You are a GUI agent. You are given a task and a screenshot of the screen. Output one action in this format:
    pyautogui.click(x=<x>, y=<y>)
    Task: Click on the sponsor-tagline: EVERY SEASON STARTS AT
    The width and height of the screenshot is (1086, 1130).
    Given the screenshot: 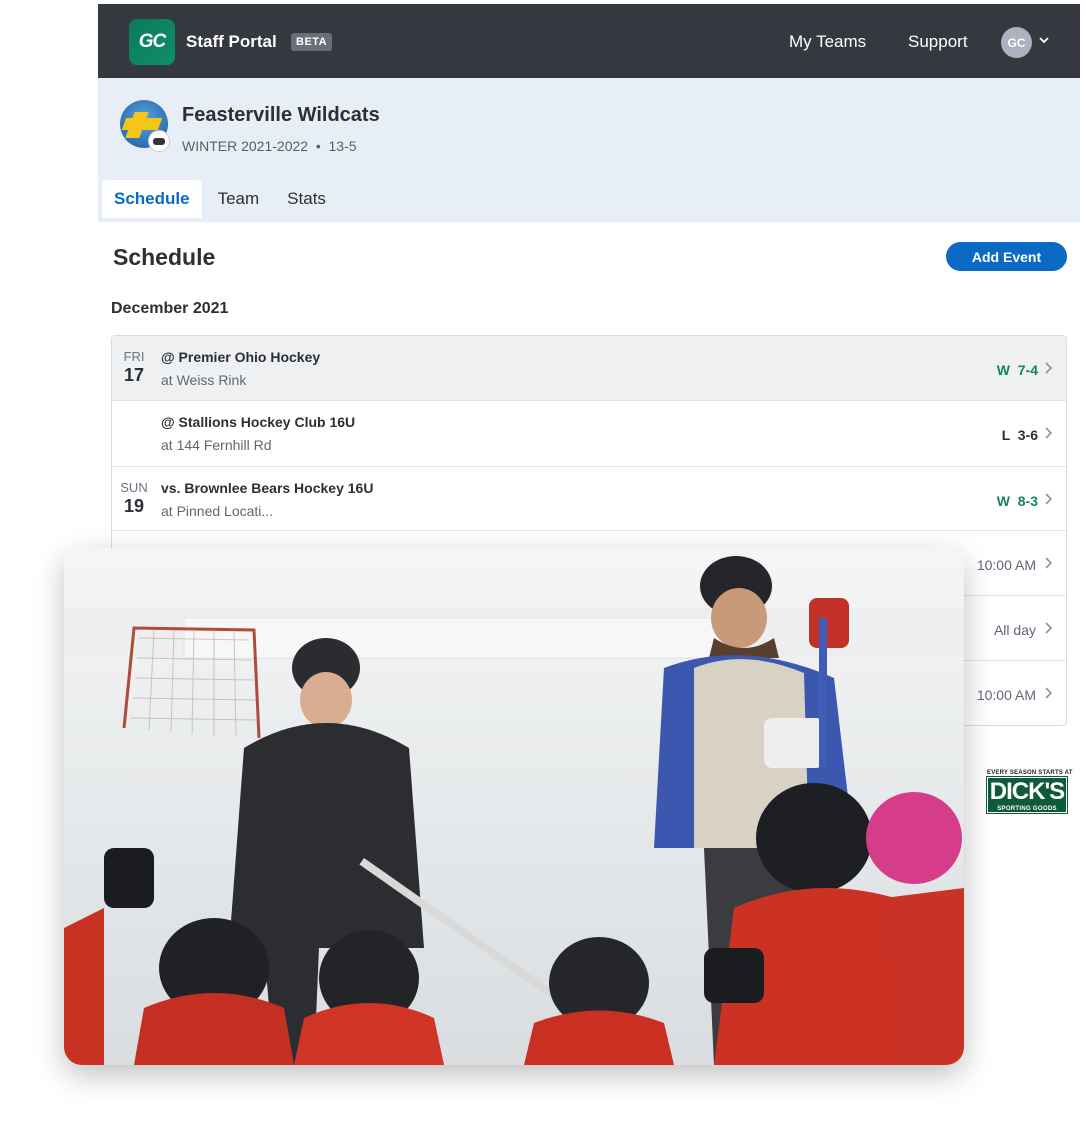 What is the action you would take?
    pyautogui.click(x=1030, y=773)
    